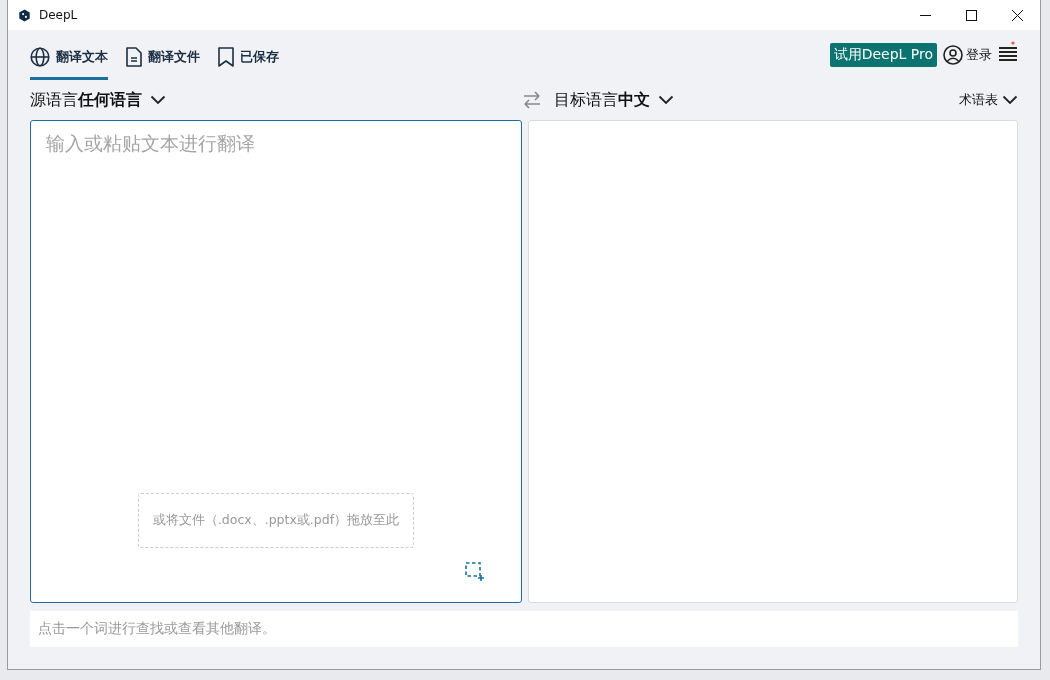 The image size is (1050, 680). I want to click on globe-icon, so click(40, 56).